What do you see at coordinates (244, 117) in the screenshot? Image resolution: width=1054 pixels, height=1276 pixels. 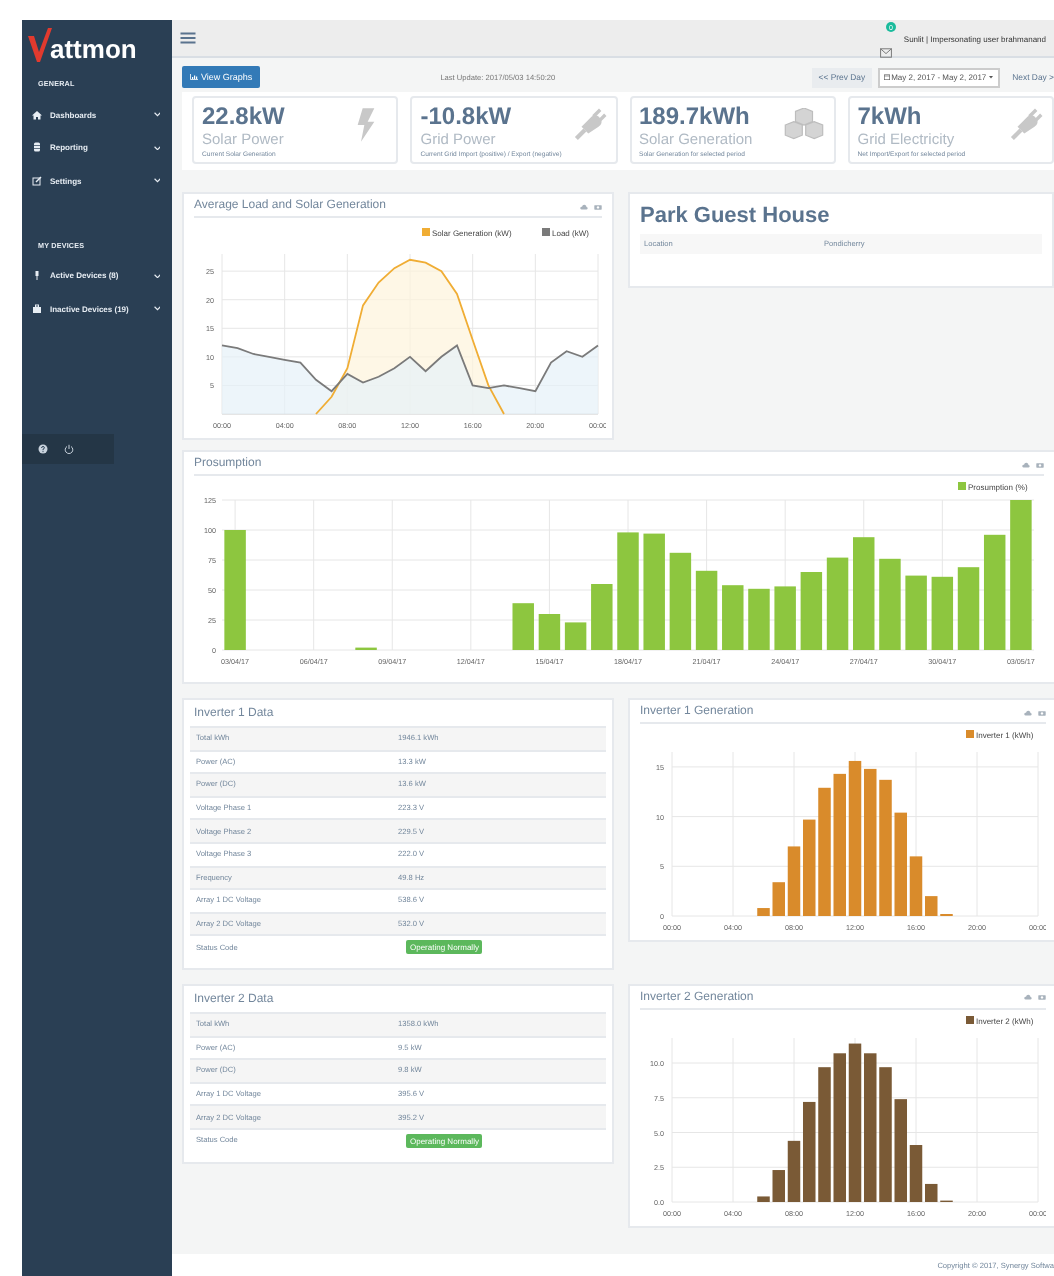 I see `stat-value: 22.8kW` at bounding box center [244, 117].